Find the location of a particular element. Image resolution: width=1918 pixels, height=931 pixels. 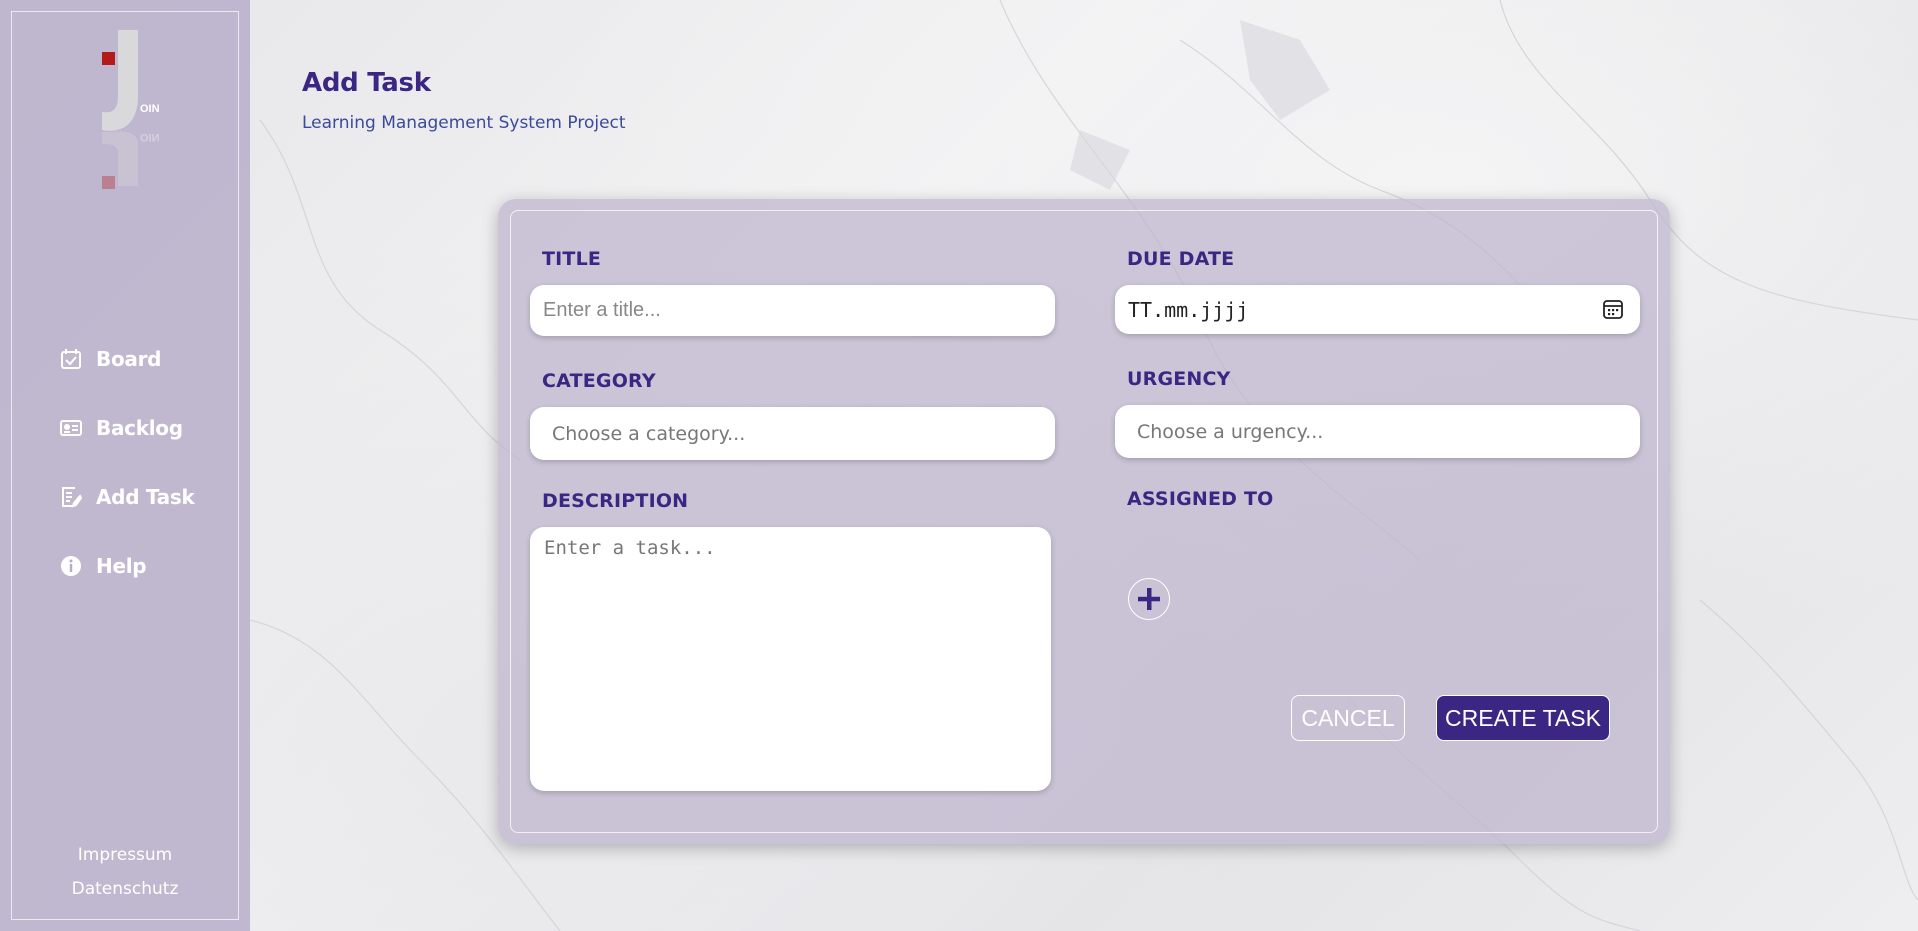

description-field is located at coordinates (790, 659).